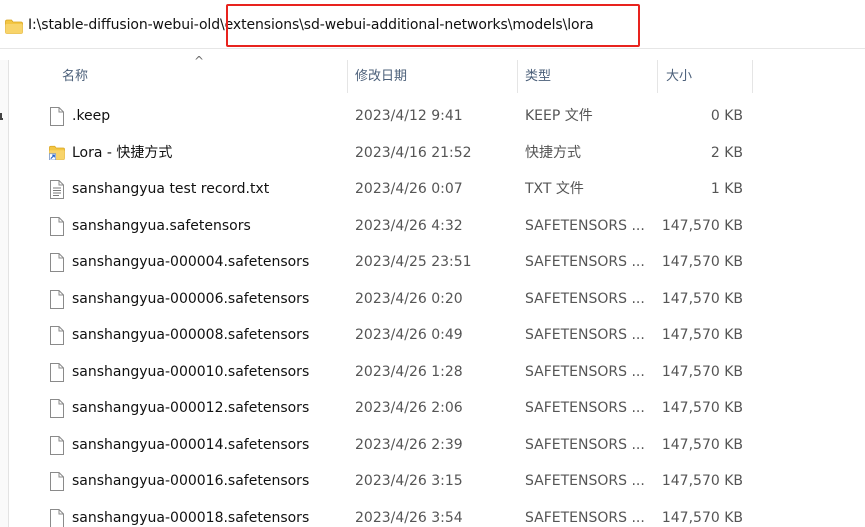 The image size is (865, 527). I want to click on column-header-name: 名称, so click(75, 76).